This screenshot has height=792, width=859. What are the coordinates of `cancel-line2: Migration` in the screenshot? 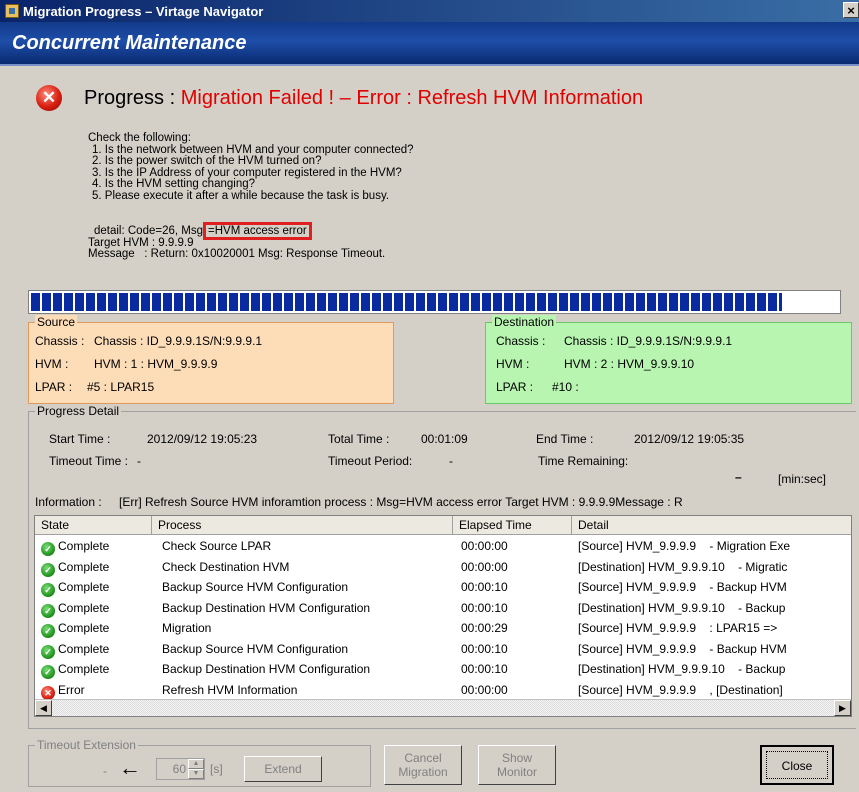 It's located at (423, 772).